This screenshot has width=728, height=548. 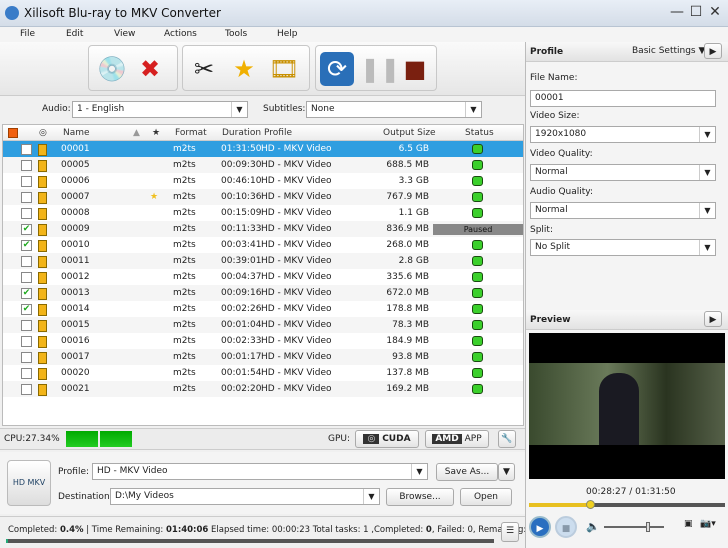 What do you see at coordinates (245, 496) in the screenshot?
I see `destination-select: D:\My Videos ▼` at bounding box center [245, 496].